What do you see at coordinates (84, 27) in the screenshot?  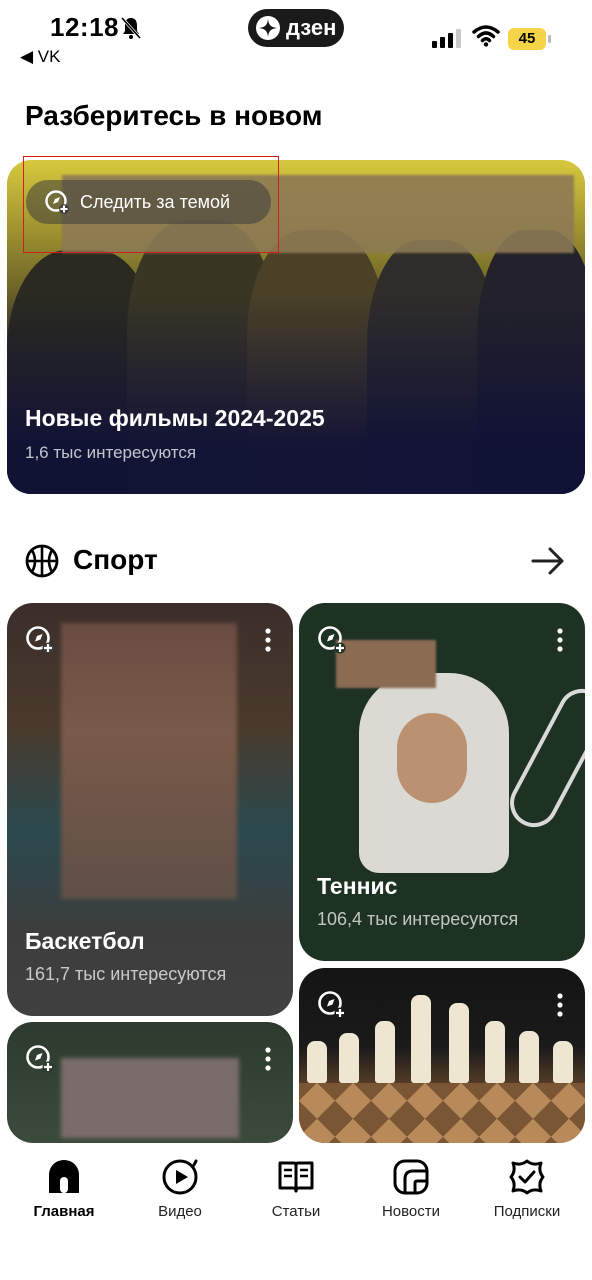 I see `status-time: 12:18` at bounding box center [84, 27].